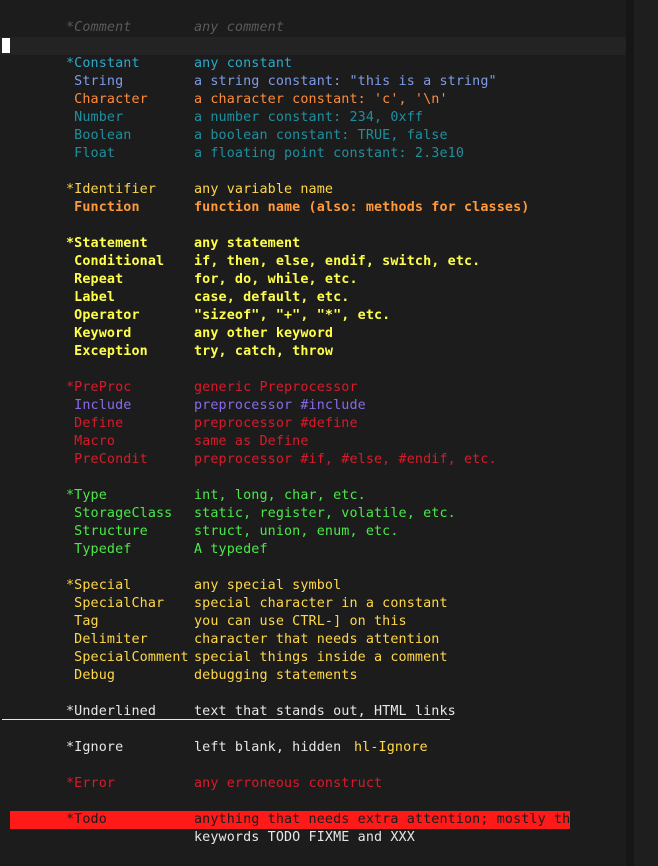  Describe the element at coordinates (119, 513) in the screenshot. I see `group-name: StorageClass` at that location.